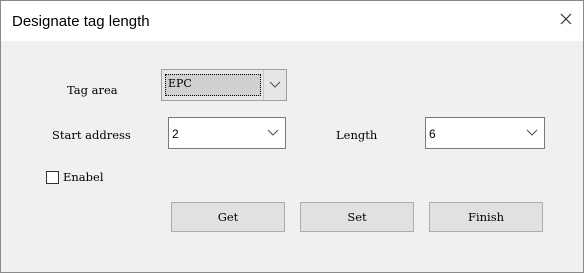 The image size is (584, 273). I want to click on enable-checkbox, so click(52, 177).